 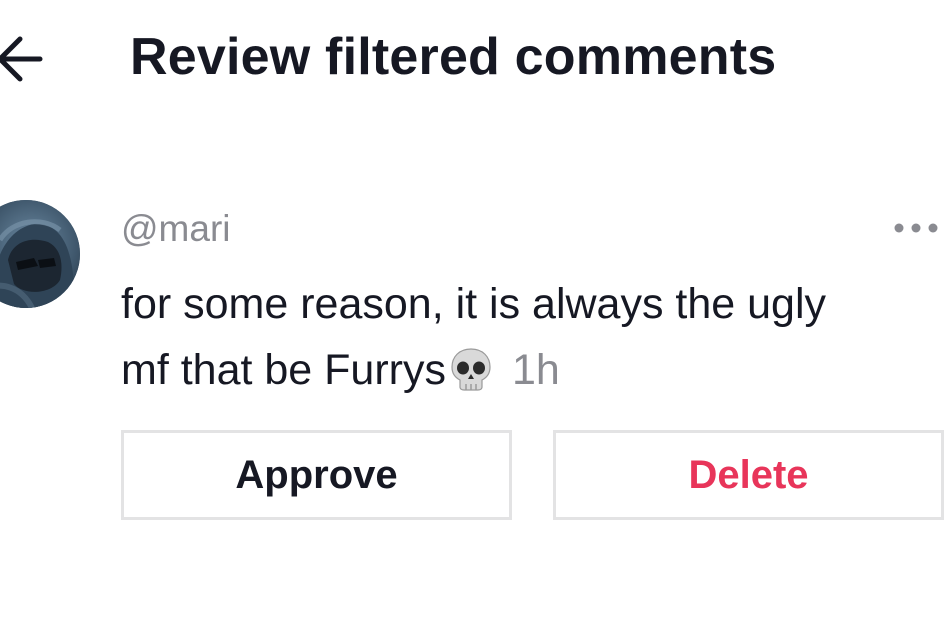 I want to click on comment-text-line-2: mf that be Furrys 1h, so click(x=526, y=370).